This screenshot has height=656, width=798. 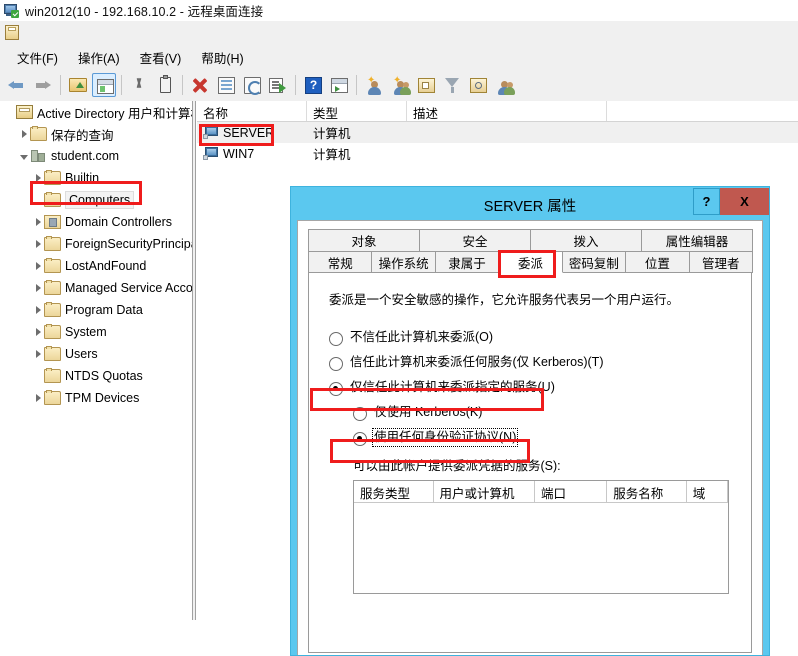 I want to click on paste-icon, so click(x=165, y=85).